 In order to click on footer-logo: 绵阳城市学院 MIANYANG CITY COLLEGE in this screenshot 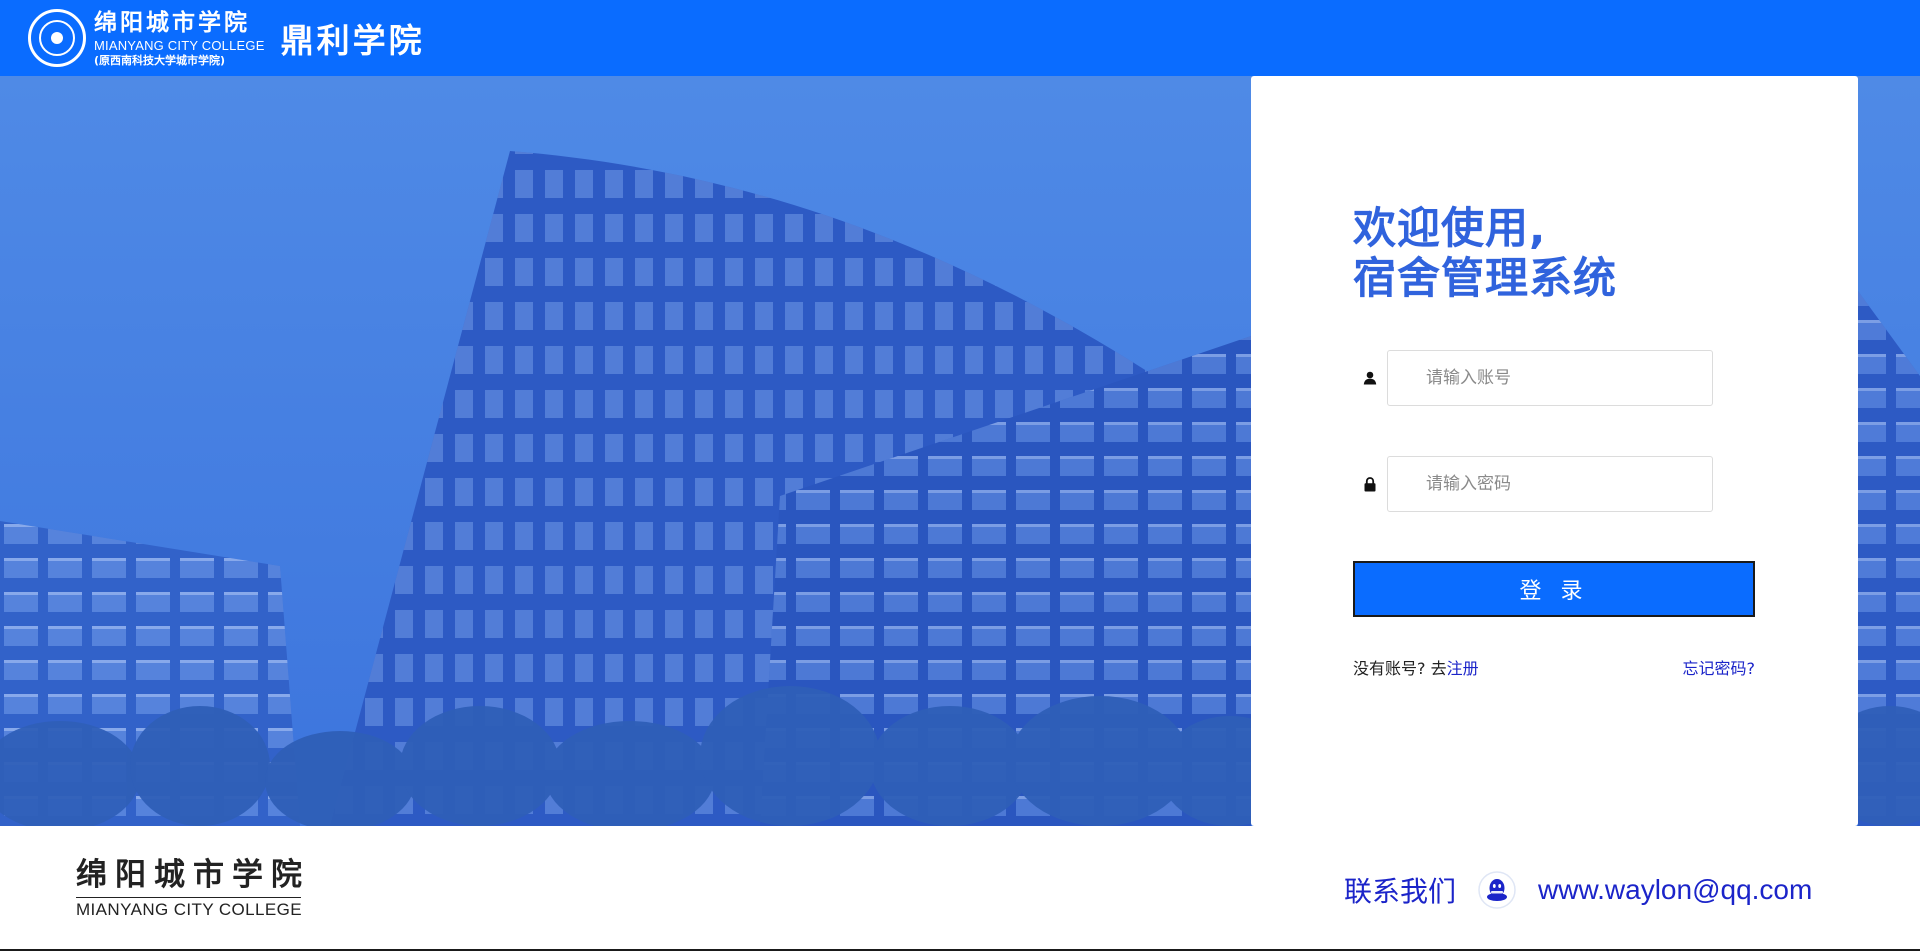, I will do `click(193, 889)`.